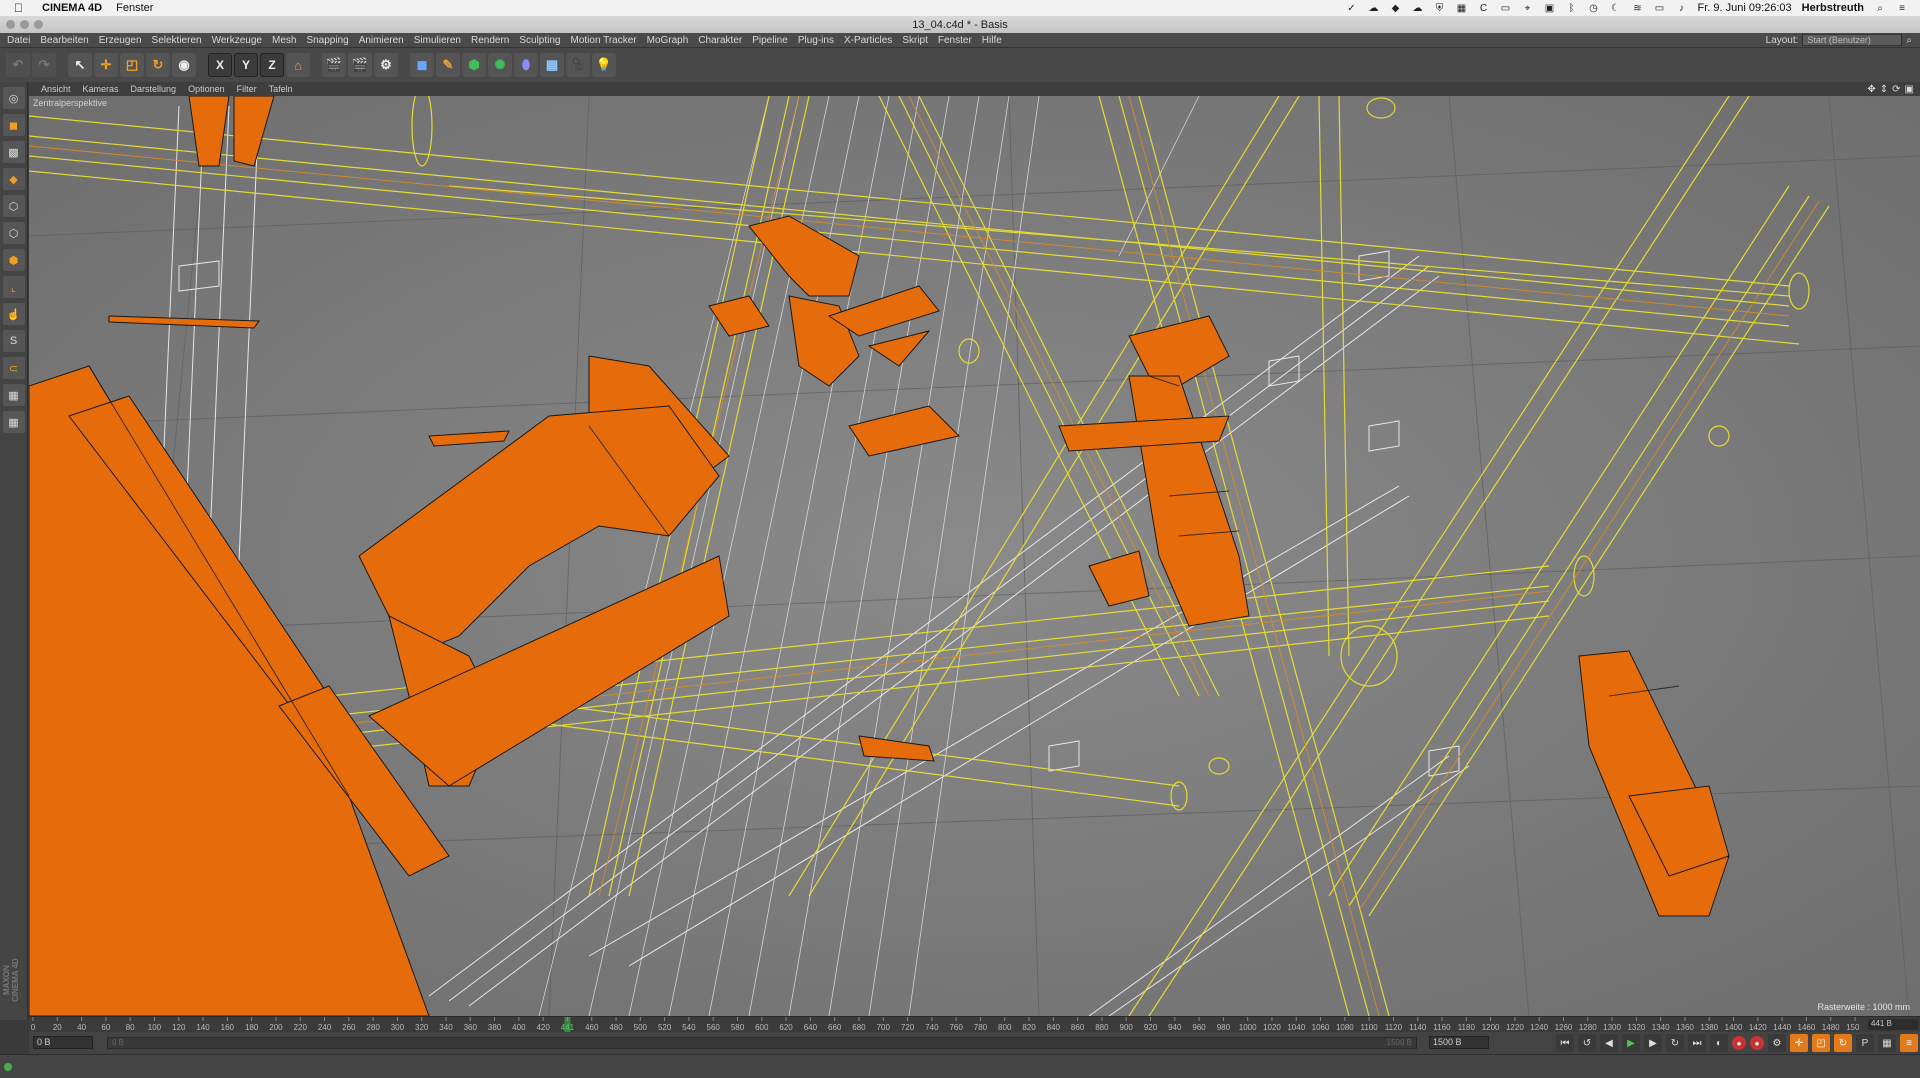 The image size is (1920, 1078). I want to click on previous-key-icon: ↺, so click(1587, 1043).